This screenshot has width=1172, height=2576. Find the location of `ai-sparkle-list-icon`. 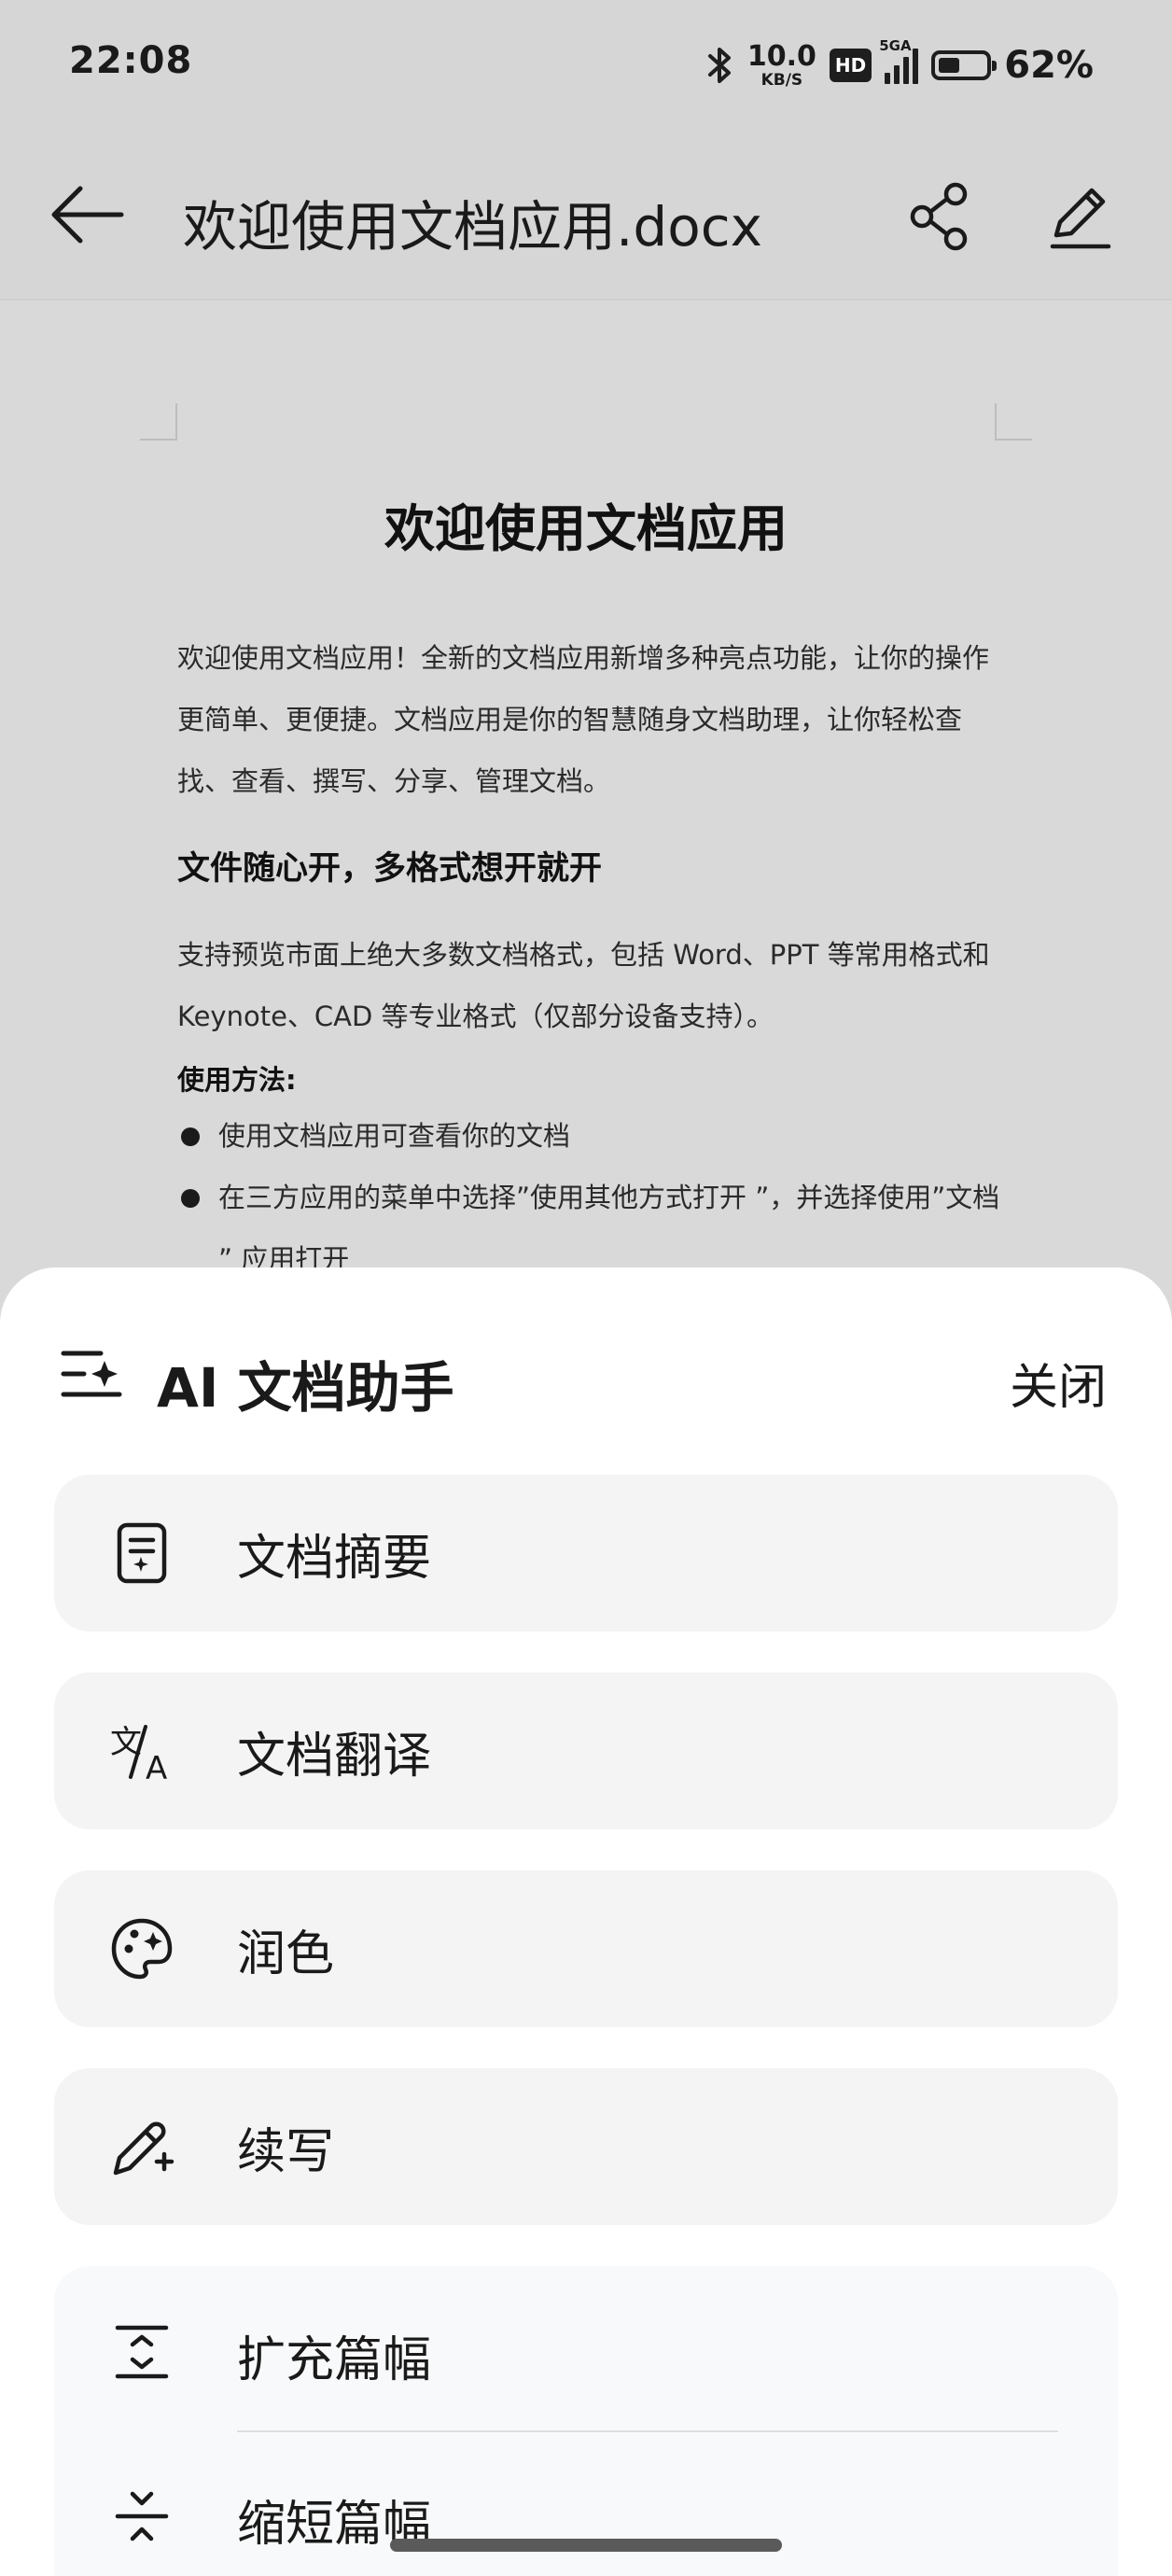

ai-sparkle-list-icon is located at coordinates (91, 1374).